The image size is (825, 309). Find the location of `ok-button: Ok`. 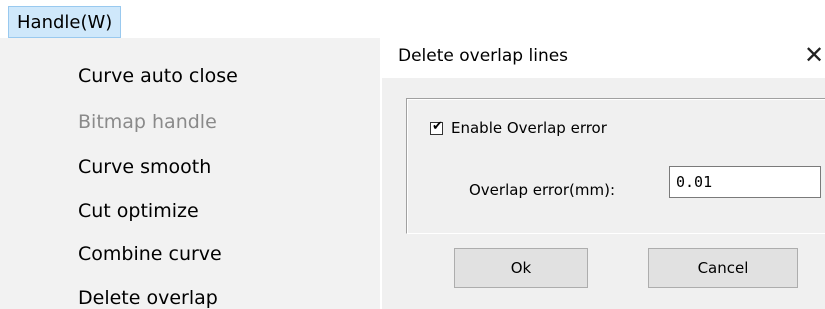

ok-button: Ok is located at coordinates (521, 268).